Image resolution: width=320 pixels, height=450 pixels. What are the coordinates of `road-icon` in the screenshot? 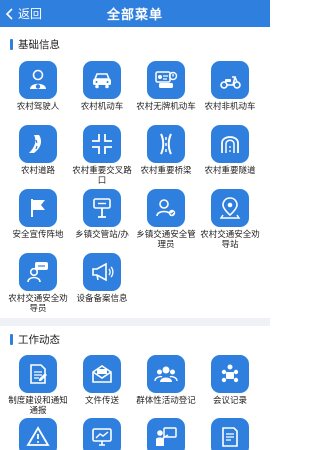 It's located at (38, 144).